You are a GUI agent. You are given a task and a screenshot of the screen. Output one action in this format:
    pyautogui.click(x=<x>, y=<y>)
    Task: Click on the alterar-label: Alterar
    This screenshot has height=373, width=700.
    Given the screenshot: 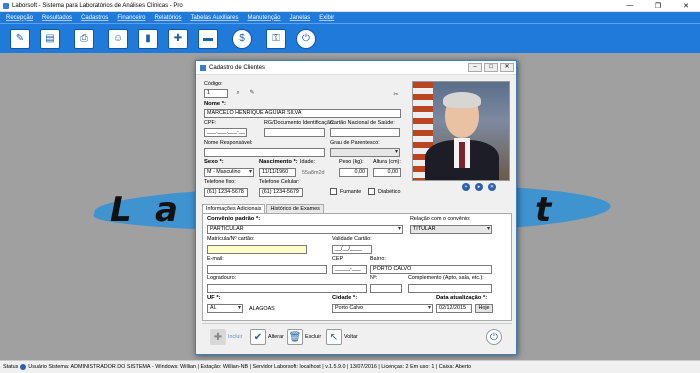 What is the action you would take?
    pyautogui.click(x=276, y=337)
    